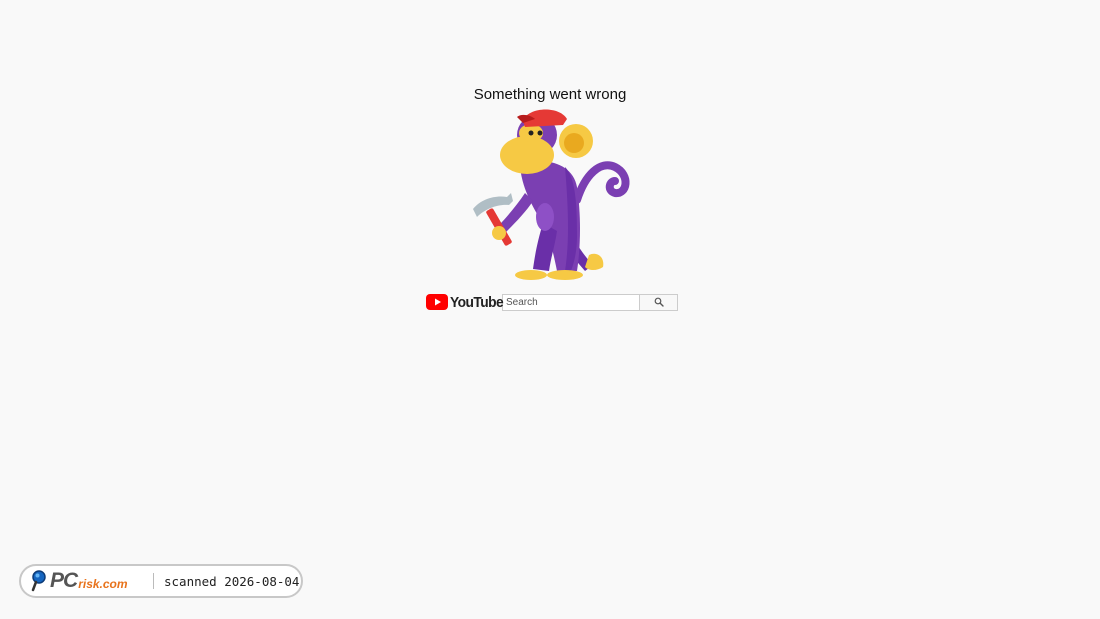  Describe the element at coordinates (64, 580) in the screenshot. I see `pcrisk-brand-prefix: PC` at that location.